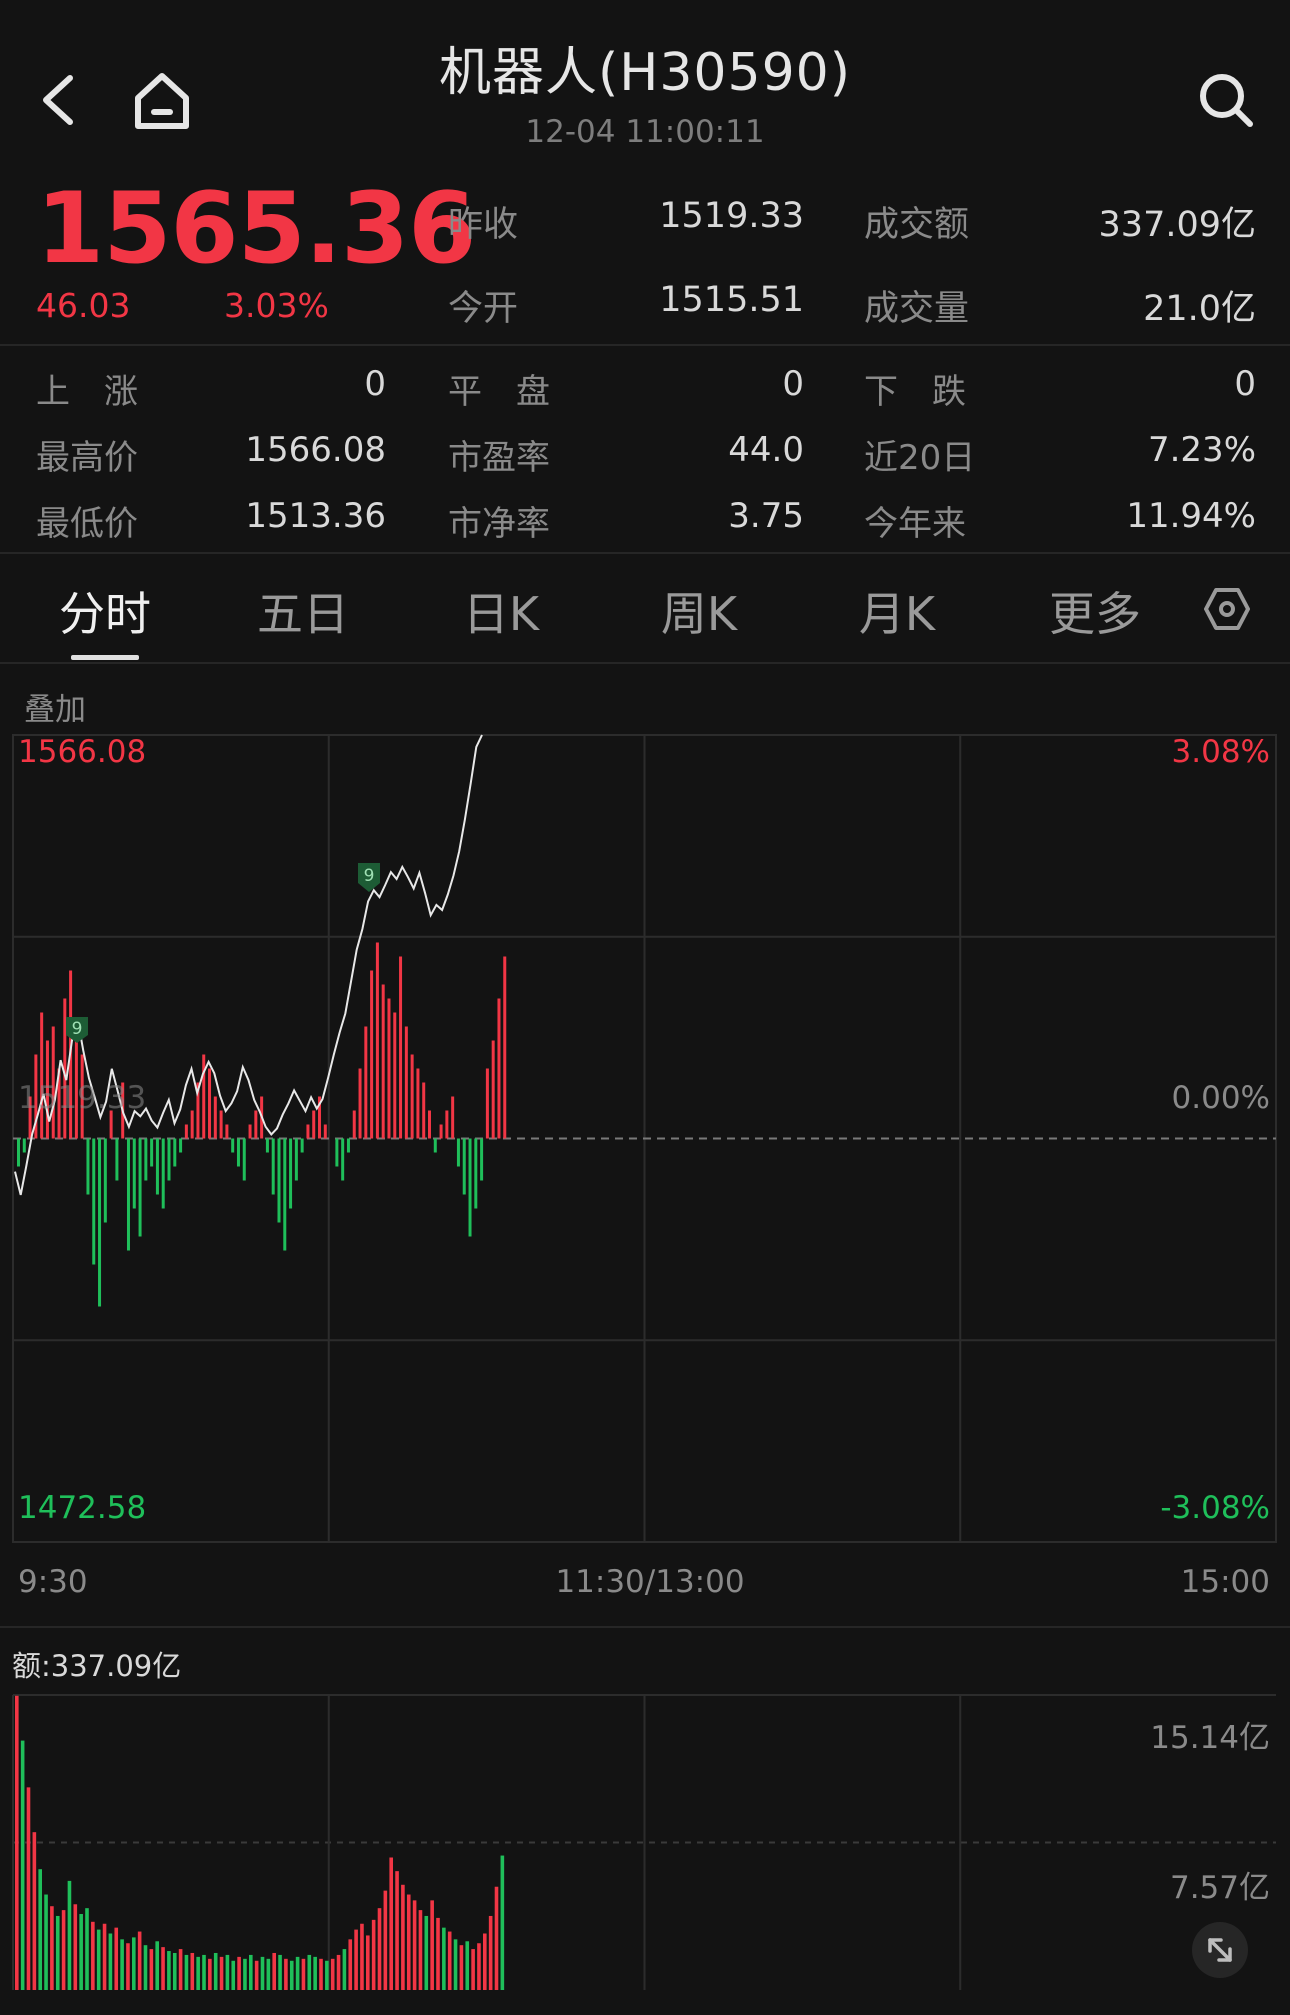 The width and height of the screenshot is (1290, 2015). I want to click on stat-value-rise: 0, so click(375, 384).